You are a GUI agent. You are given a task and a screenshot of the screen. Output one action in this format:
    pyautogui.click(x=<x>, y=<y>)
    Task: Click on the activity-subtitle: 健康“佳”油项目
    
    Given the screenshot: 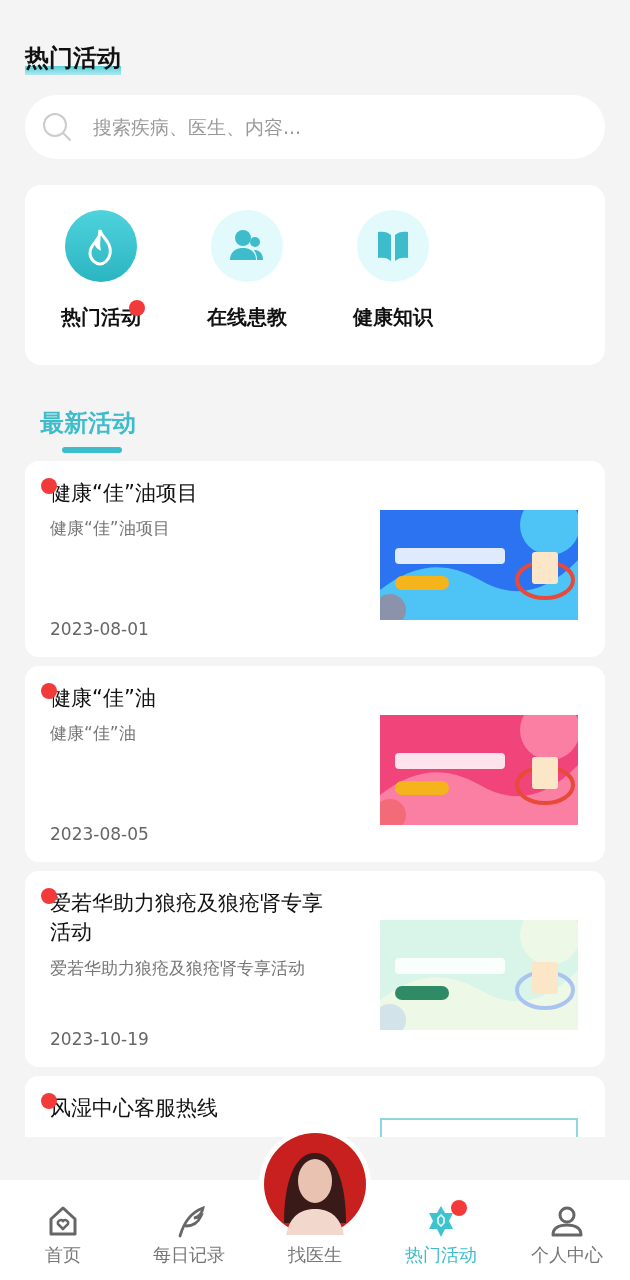 What is the action you would take?
    pyautogui.click(x=110, y=529)
    